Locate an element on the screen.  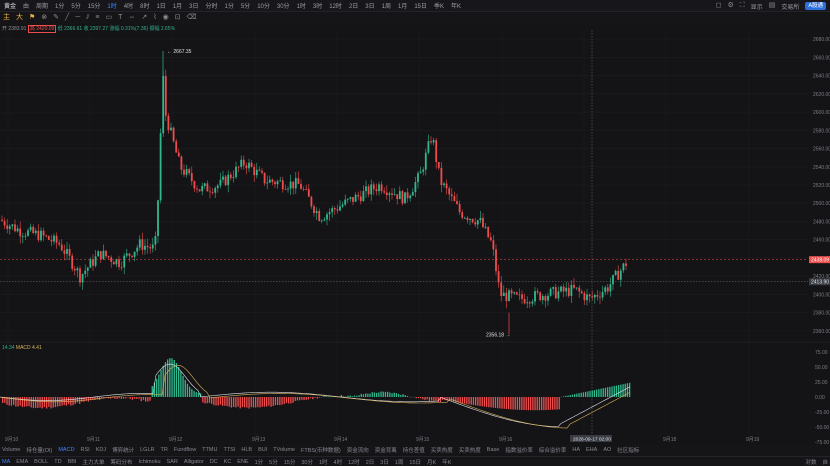
indicator-20: Base is located at coordinates (493, 450).